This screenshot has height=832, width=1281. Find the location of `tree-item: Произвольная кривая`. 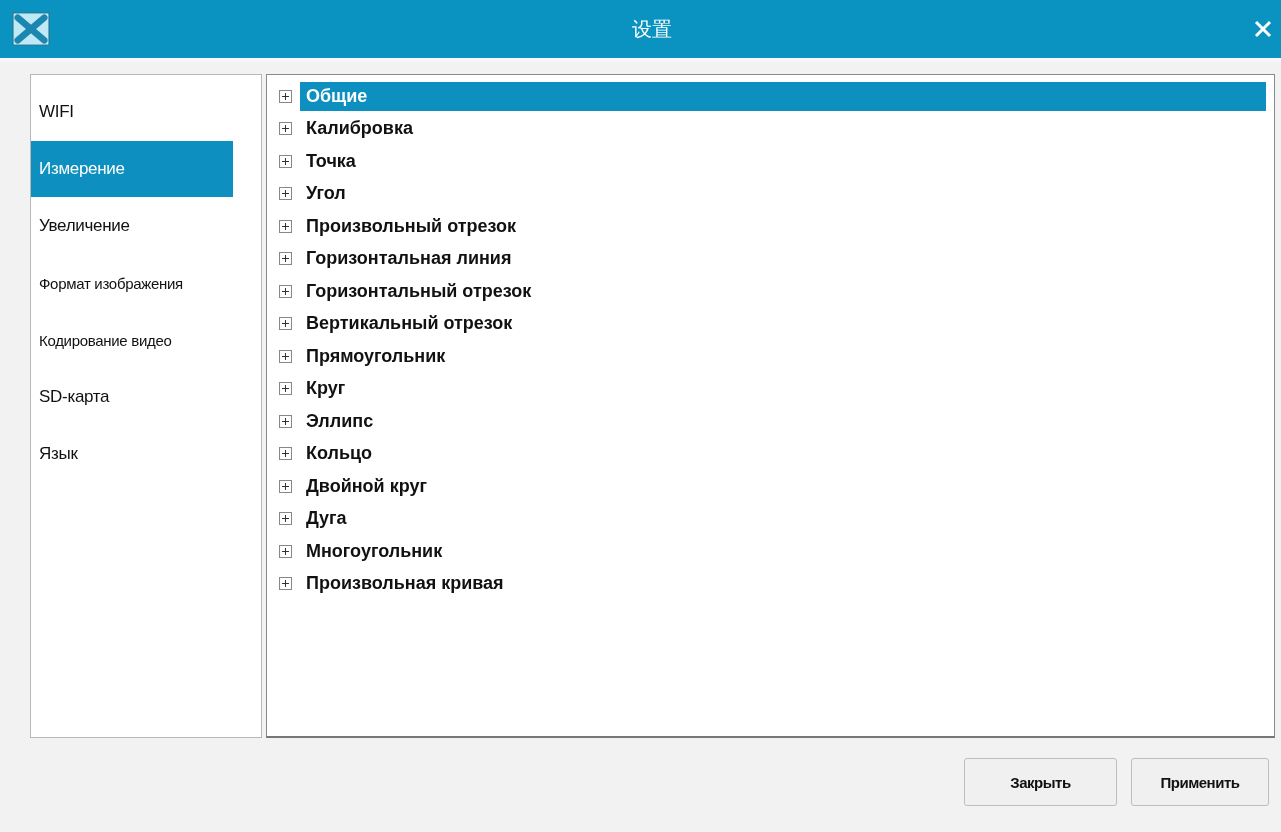

tree-item: Произвольная кривая is located at coordinates (405, 584).